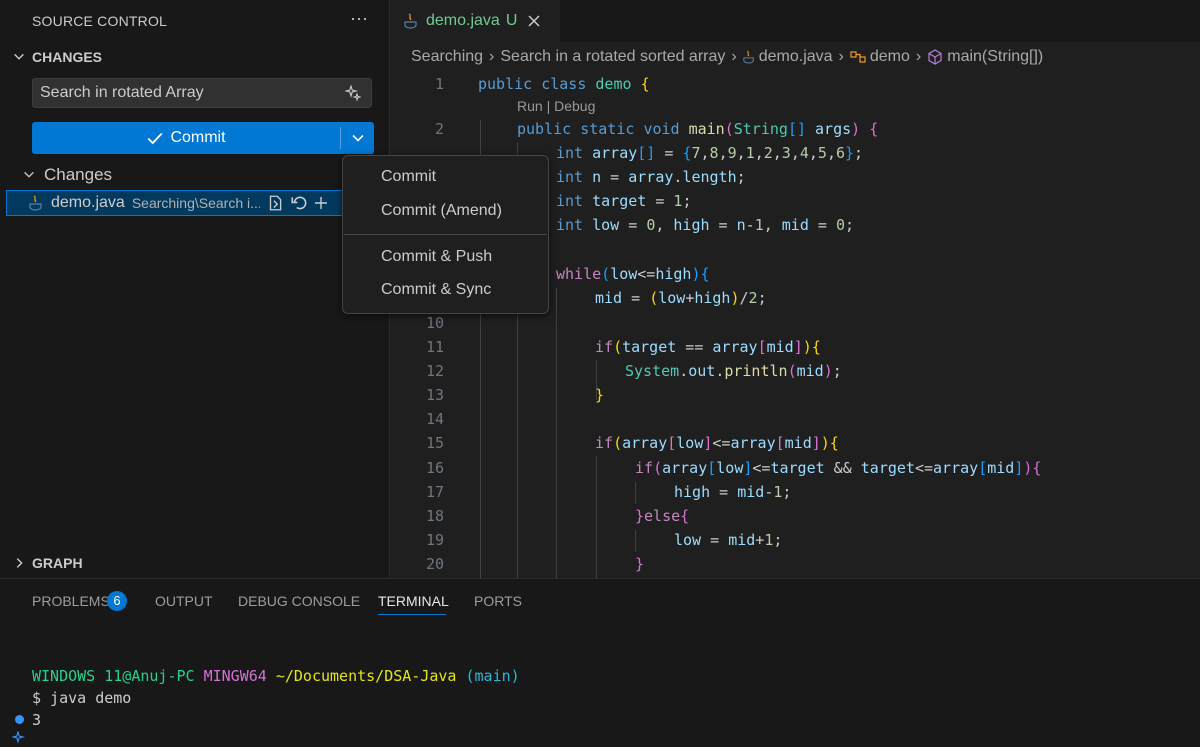 This screenshot has width=1200, height=747. Describe the element at coordinates (728, 540) in the screenshot. I see `code-line: low = mid+1;` at that location.